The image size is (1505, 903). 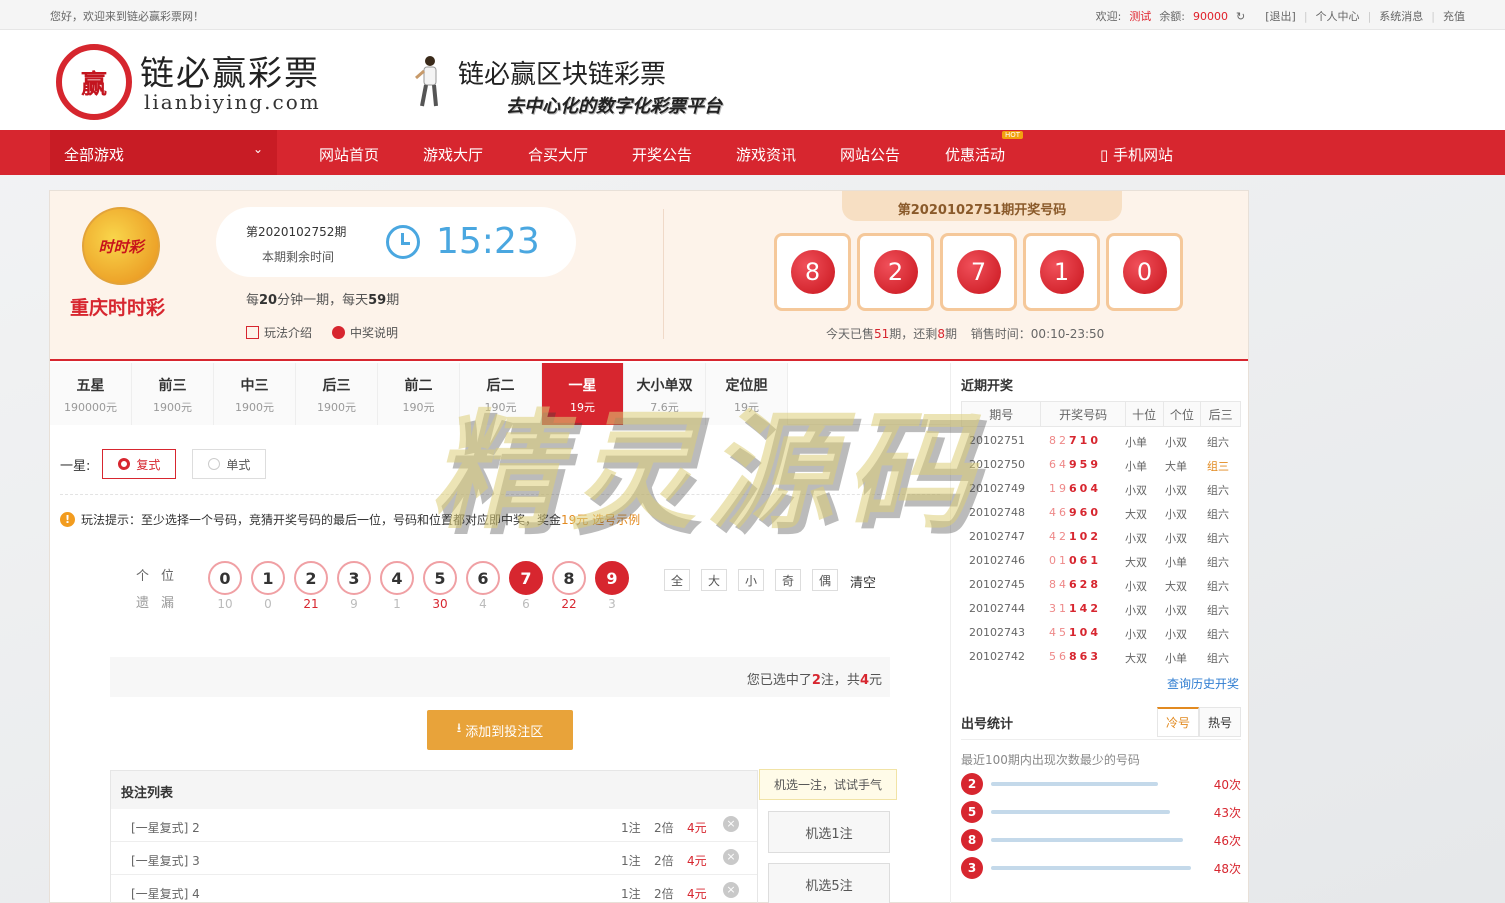 I want to click on nav-item-game-hall: 游戏大厅, so click(x=453, y=154).